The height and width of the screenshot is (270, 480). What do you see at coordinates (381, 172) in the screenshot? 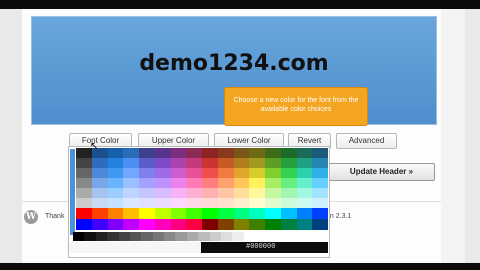
I see `update-header-button: Update Header »` at bounding box center [381, 172].